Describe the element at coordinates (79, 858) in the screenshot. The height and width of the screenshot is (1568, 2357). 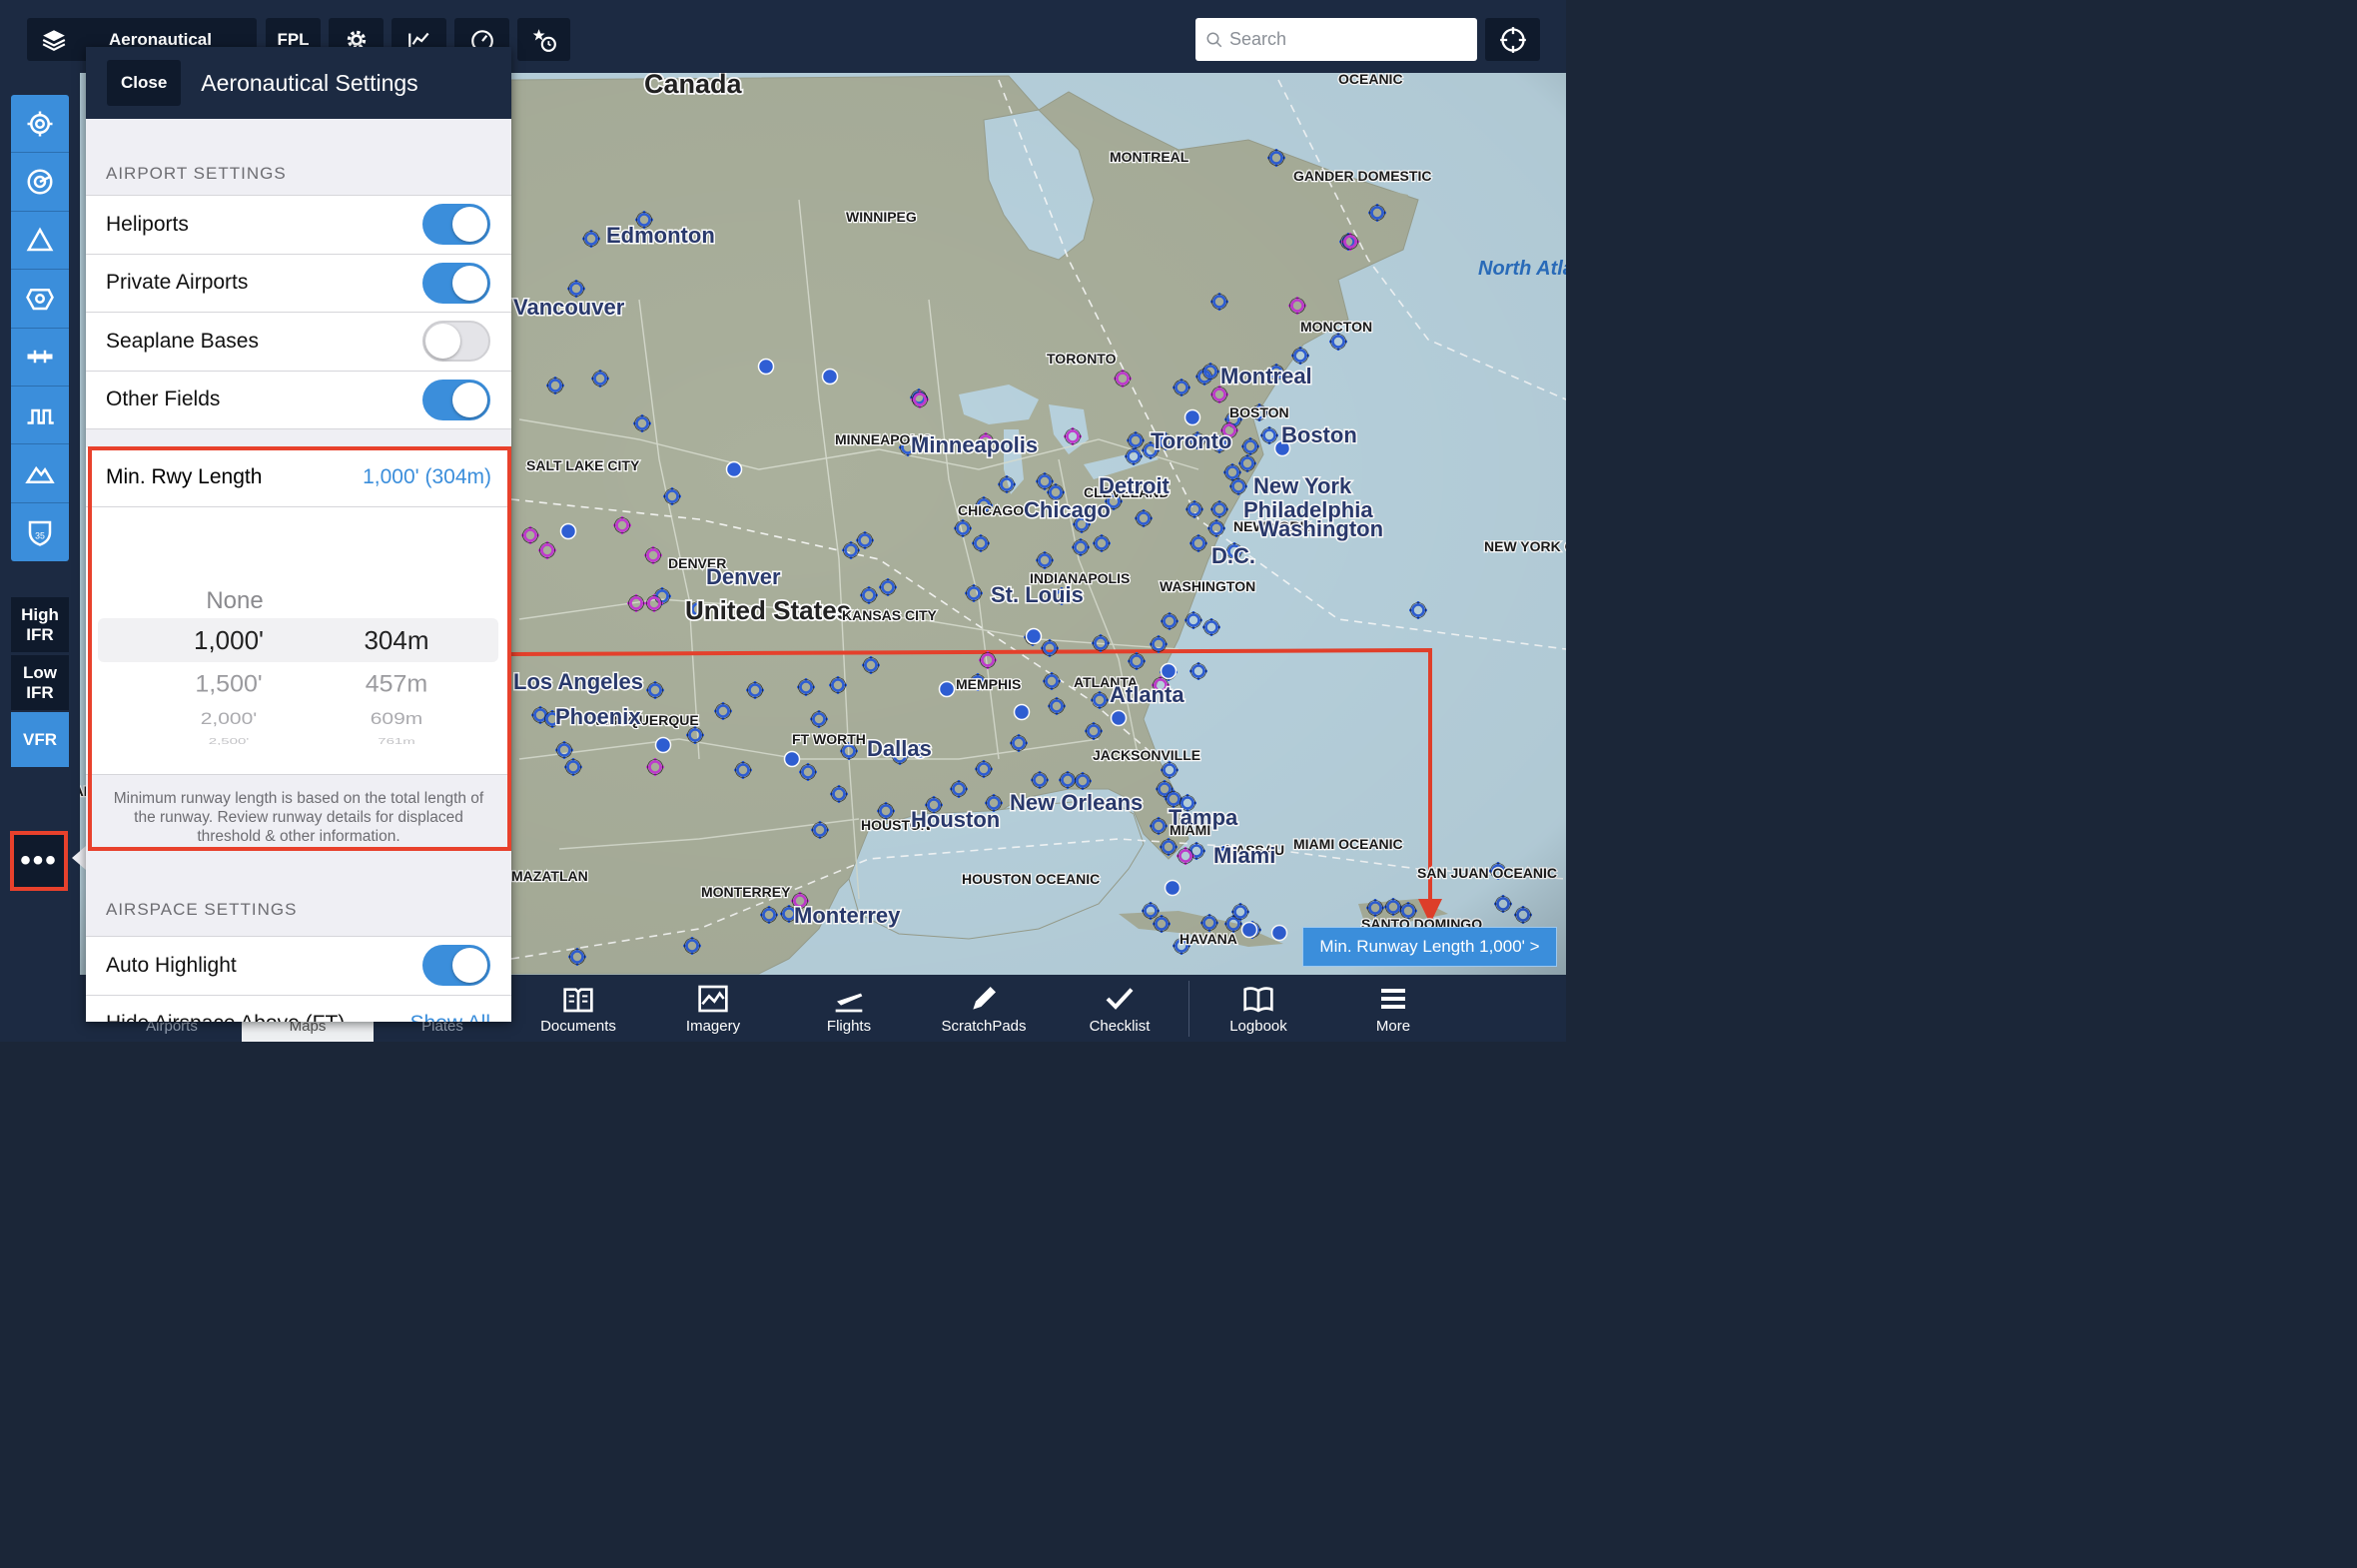
I see `popover-arrow` at that location.